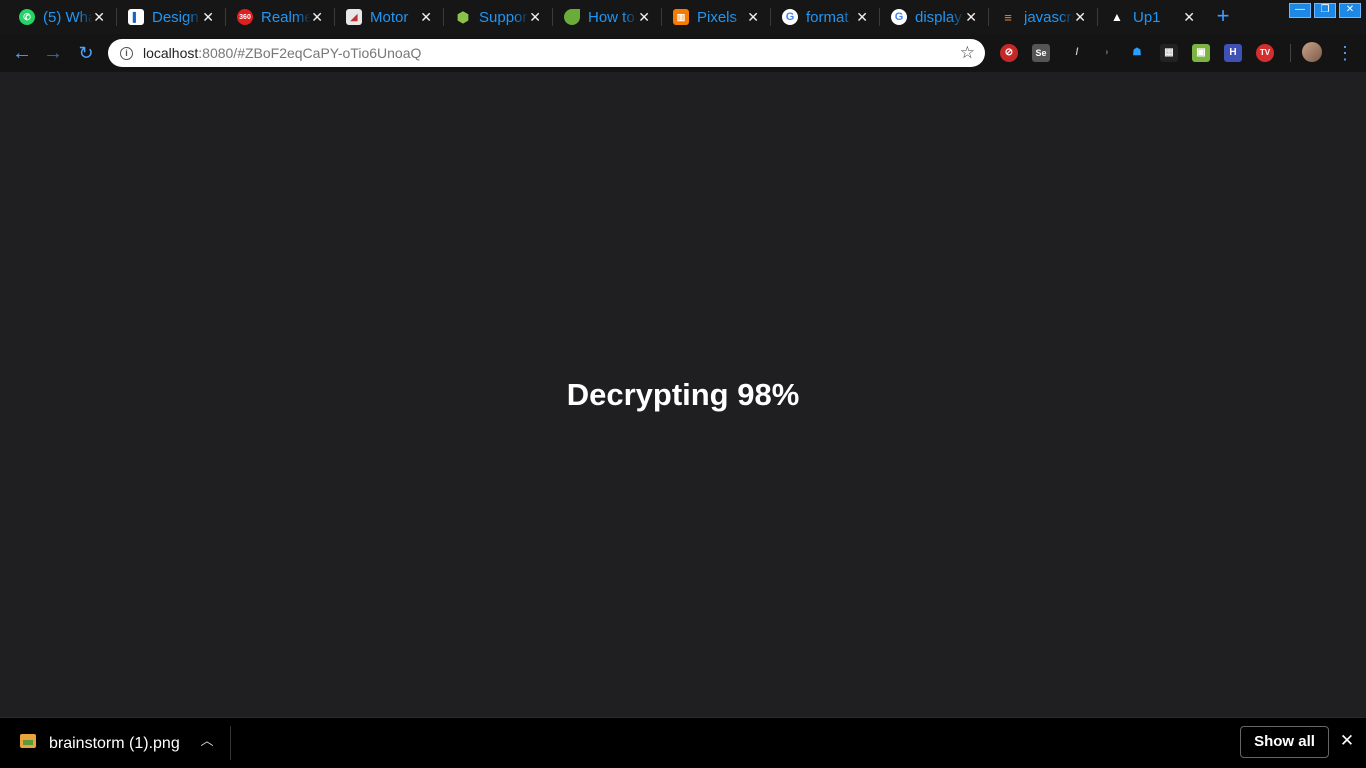  I want to click on url-host: localhost, so click(171, 53).